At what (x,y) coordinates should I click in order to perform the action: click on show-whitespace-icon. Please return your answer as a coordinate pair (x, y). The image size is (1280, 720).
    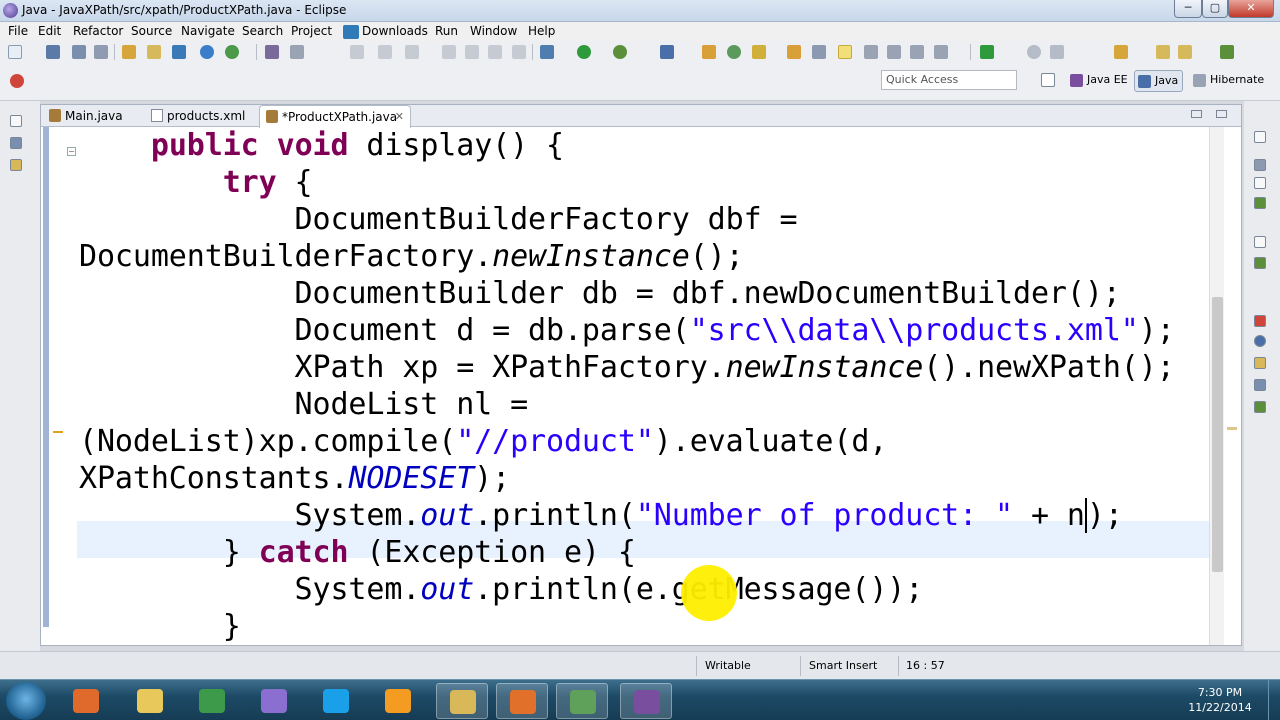
    Looking at the image, I should click on (871, 52).